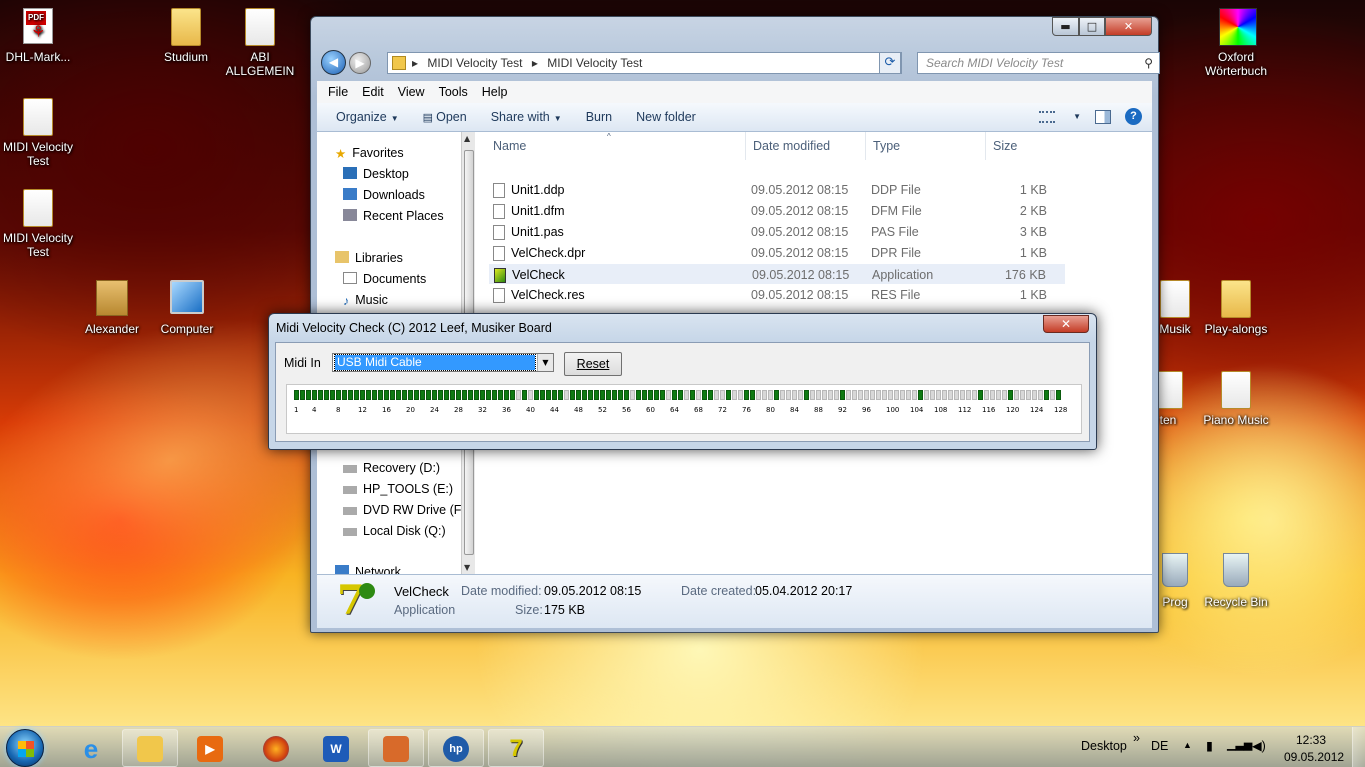 Image resolution: width=1365 pixels, height=767 pixels. What do you see at coordinates (360, 63) in the screenshot?
I see `forward-button: ▶` at bounding box center [360, 63].